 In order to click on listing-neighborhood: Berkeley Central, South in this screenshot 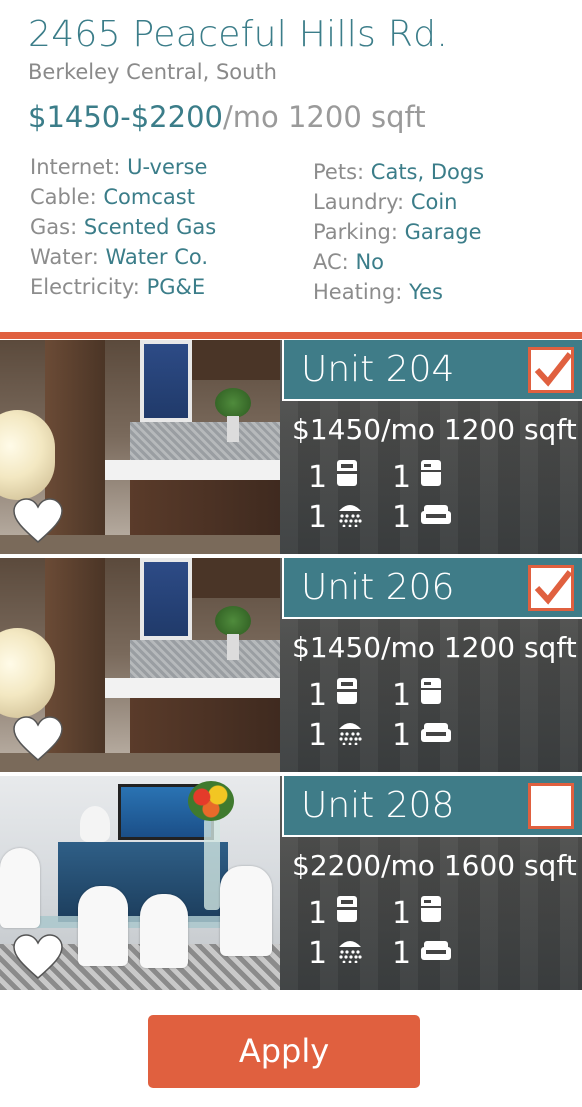, I will do `click(152, 72)`.